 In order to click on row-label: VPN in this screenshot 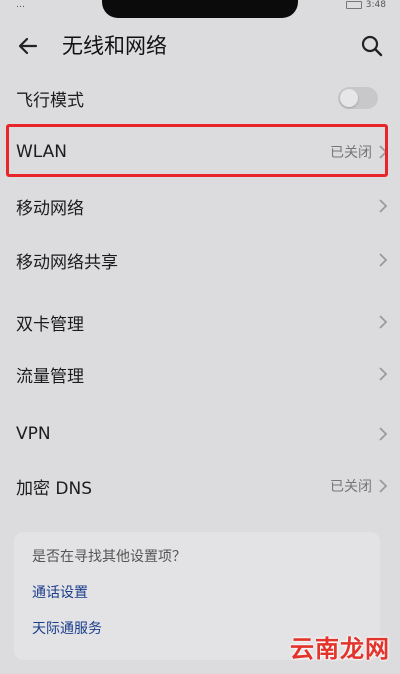, I will do `click(33, 434)`.